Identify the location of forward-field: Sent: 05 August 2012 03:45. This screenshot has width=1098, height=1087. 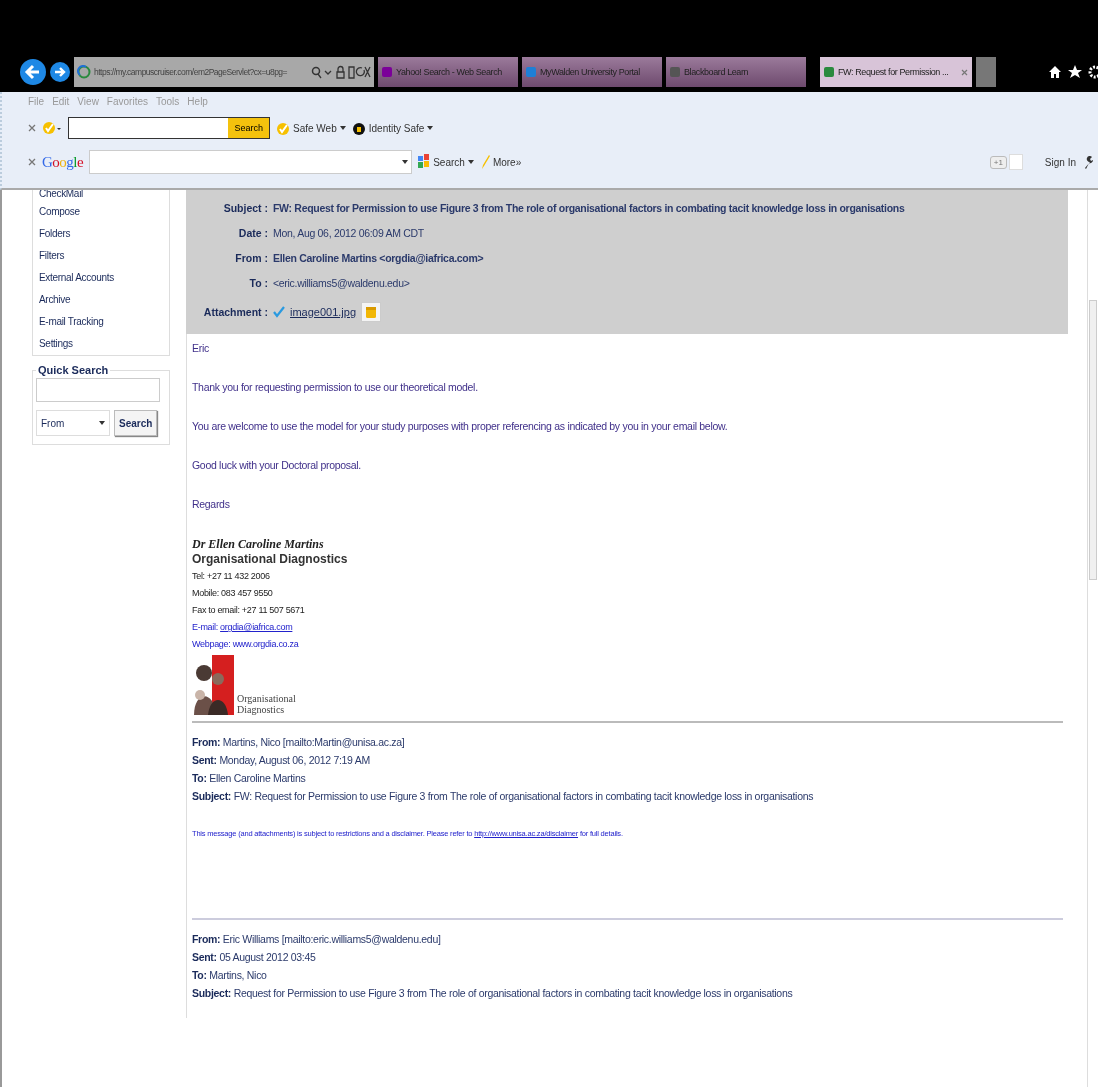
(627, 957).